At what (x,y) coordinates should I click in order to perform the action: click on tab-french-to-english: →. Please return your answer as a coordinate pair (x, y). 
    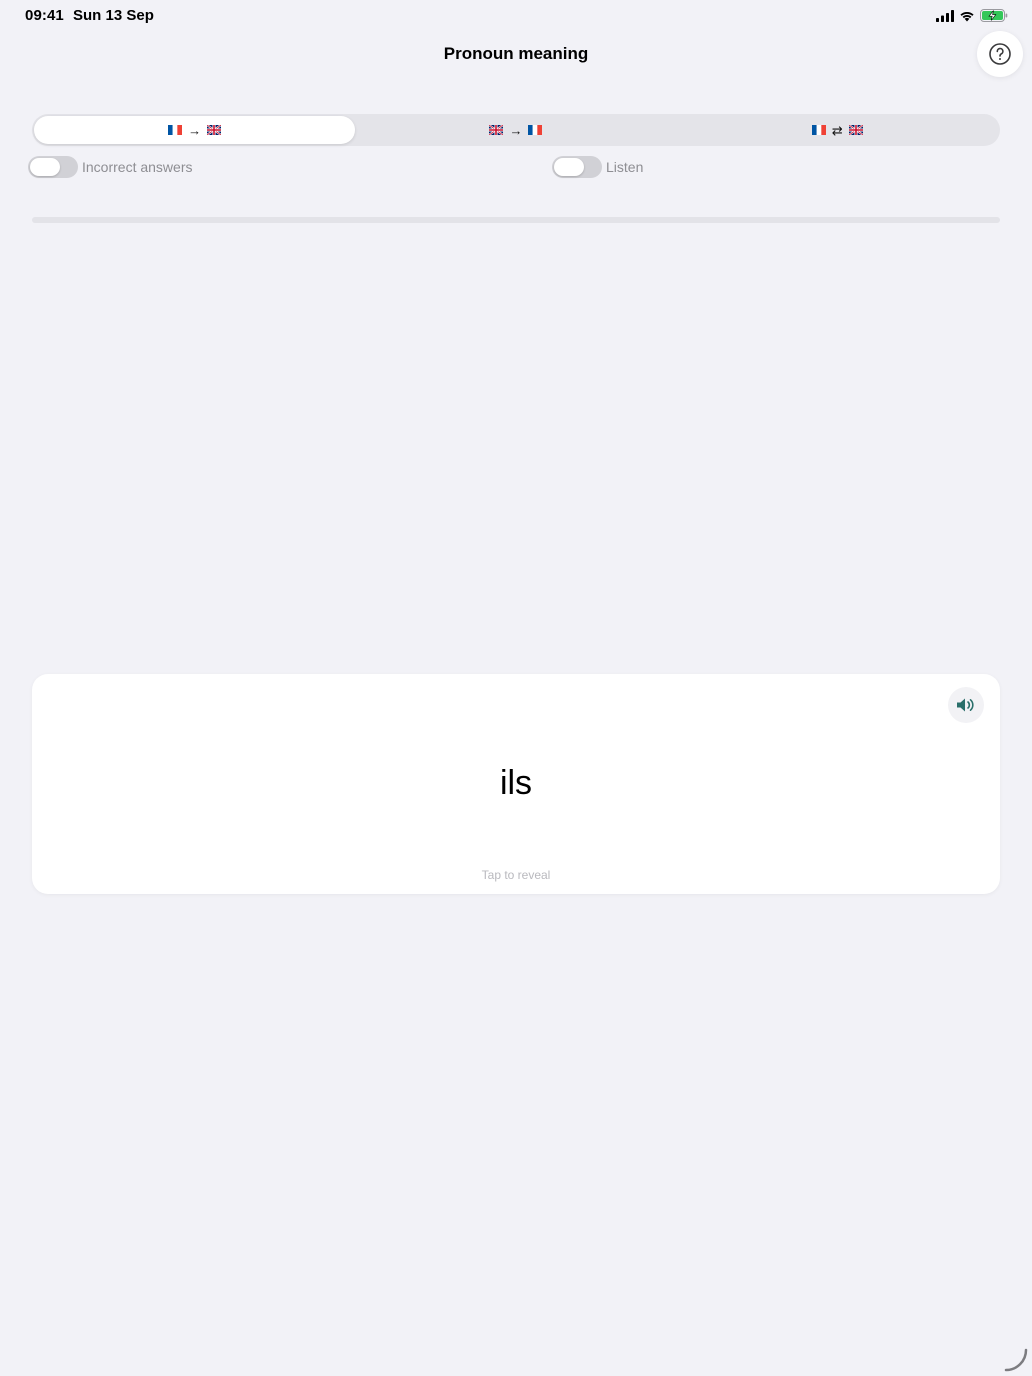
    Looking at the image, I should click on (195, 130).